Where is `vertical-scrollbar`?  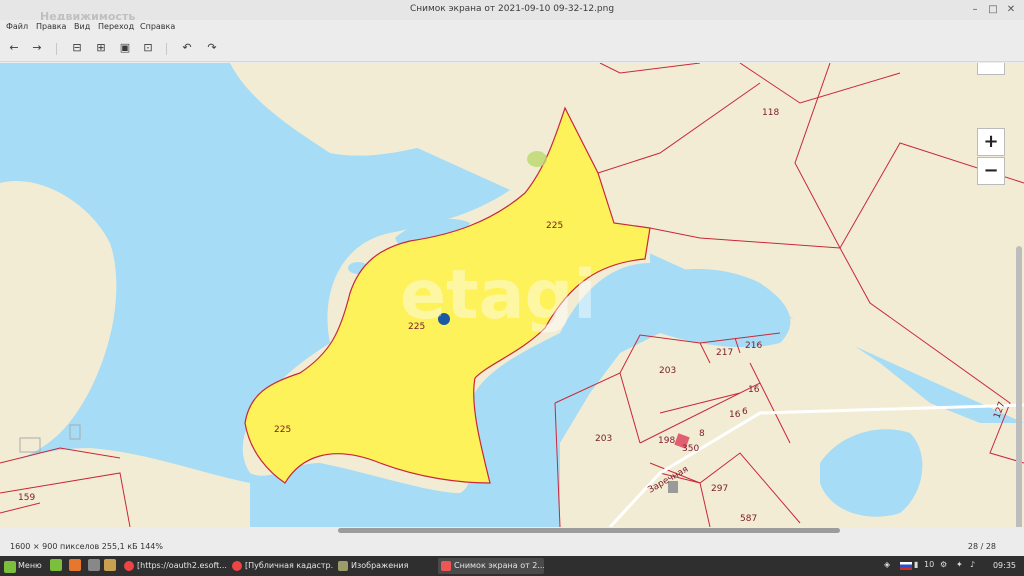
vertical-scrollbar is located at coordinates (1019, 386).